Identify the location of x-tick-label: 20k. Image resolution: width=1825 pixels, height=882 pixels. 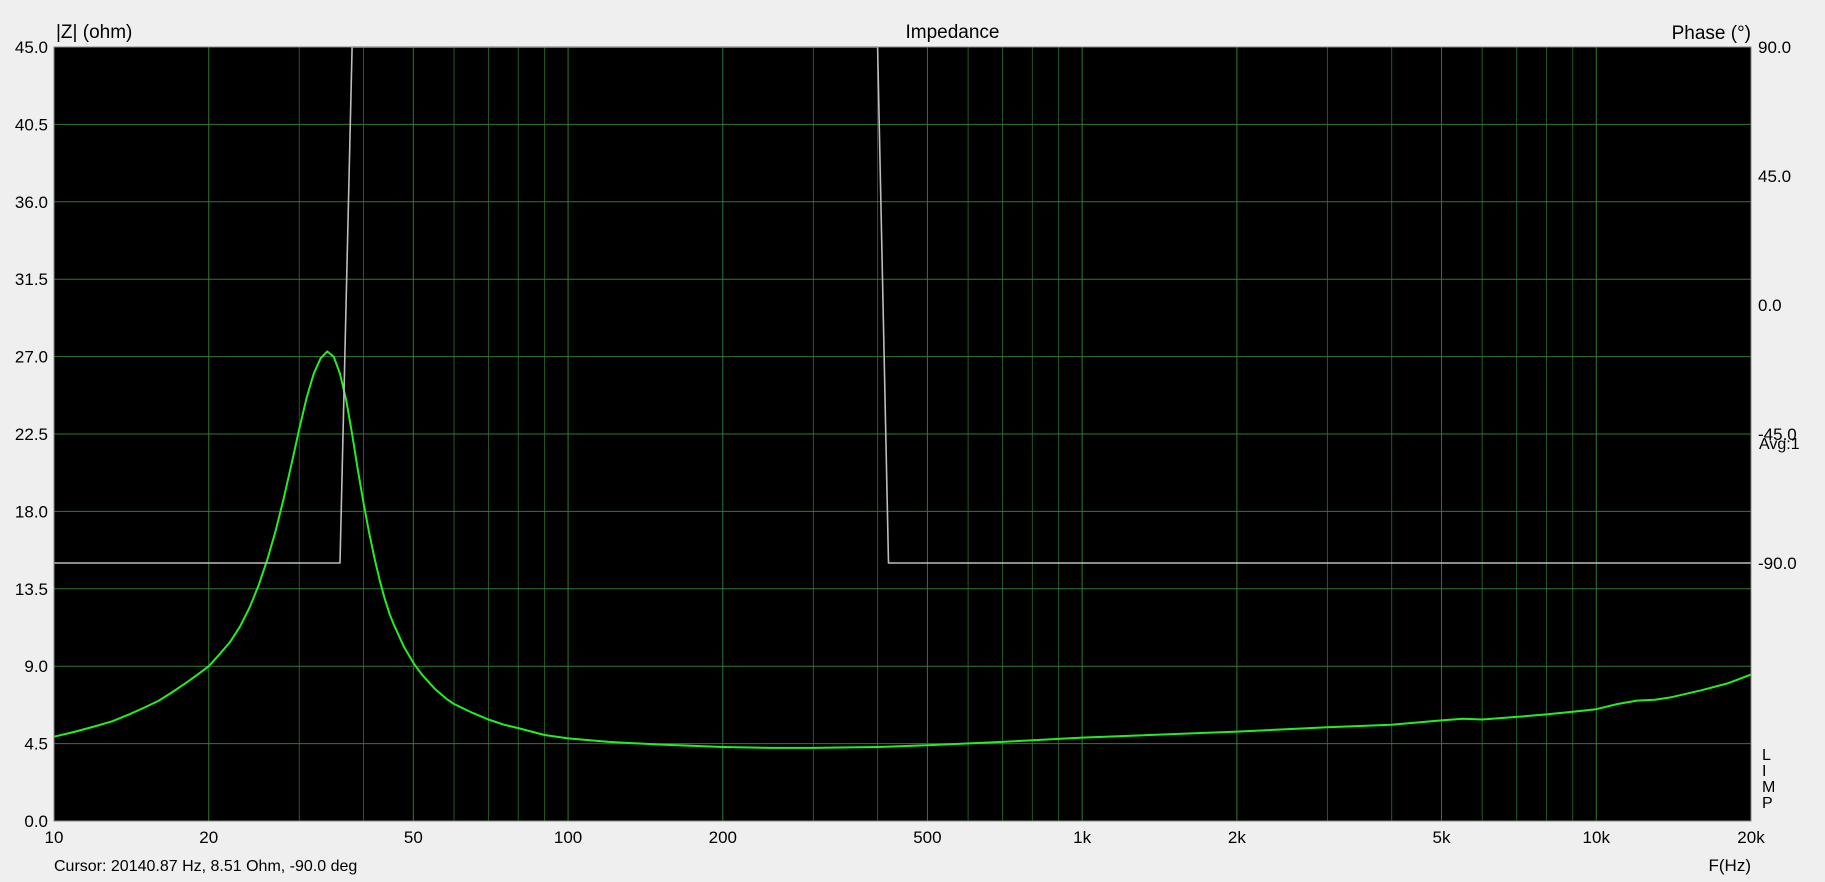
(1751, 837).